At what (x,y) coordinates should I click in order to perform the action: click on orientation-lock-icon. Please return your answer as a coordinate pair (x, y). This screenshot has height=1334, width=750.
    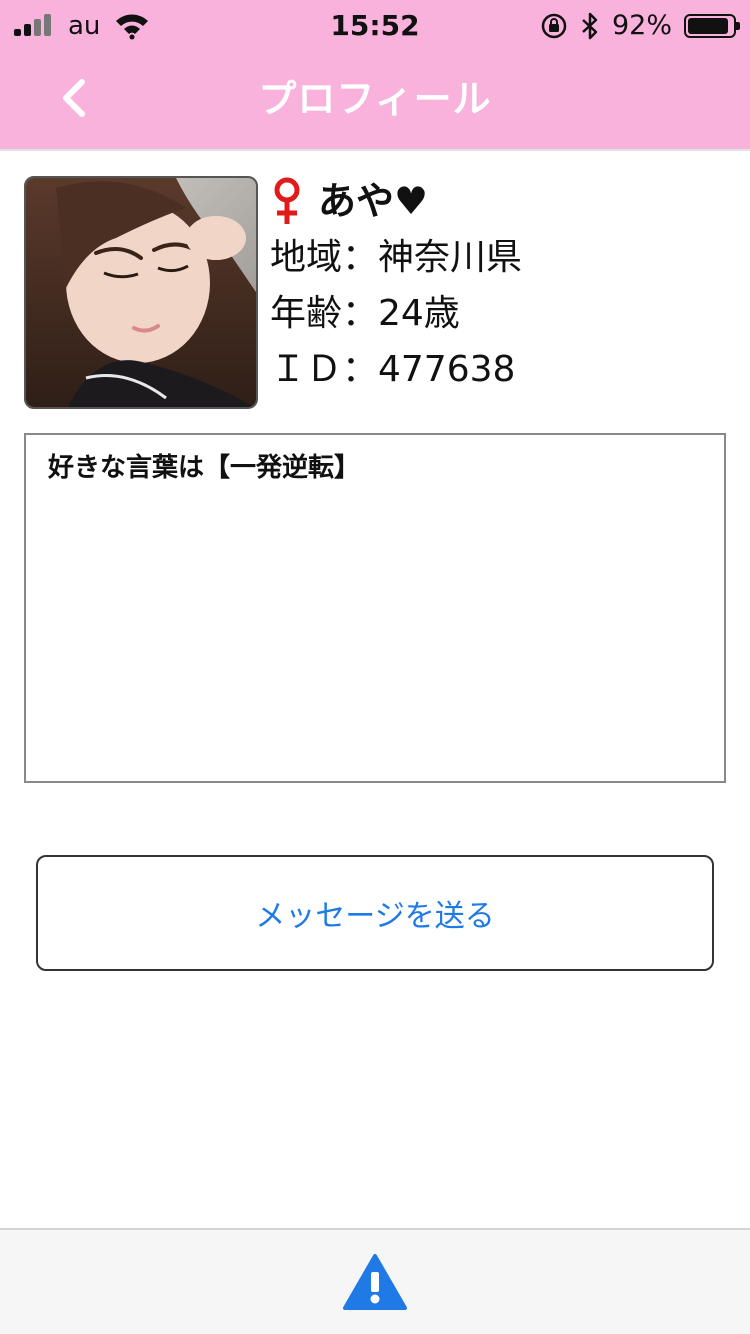
    Looking at the image, I should click on (554, 26).